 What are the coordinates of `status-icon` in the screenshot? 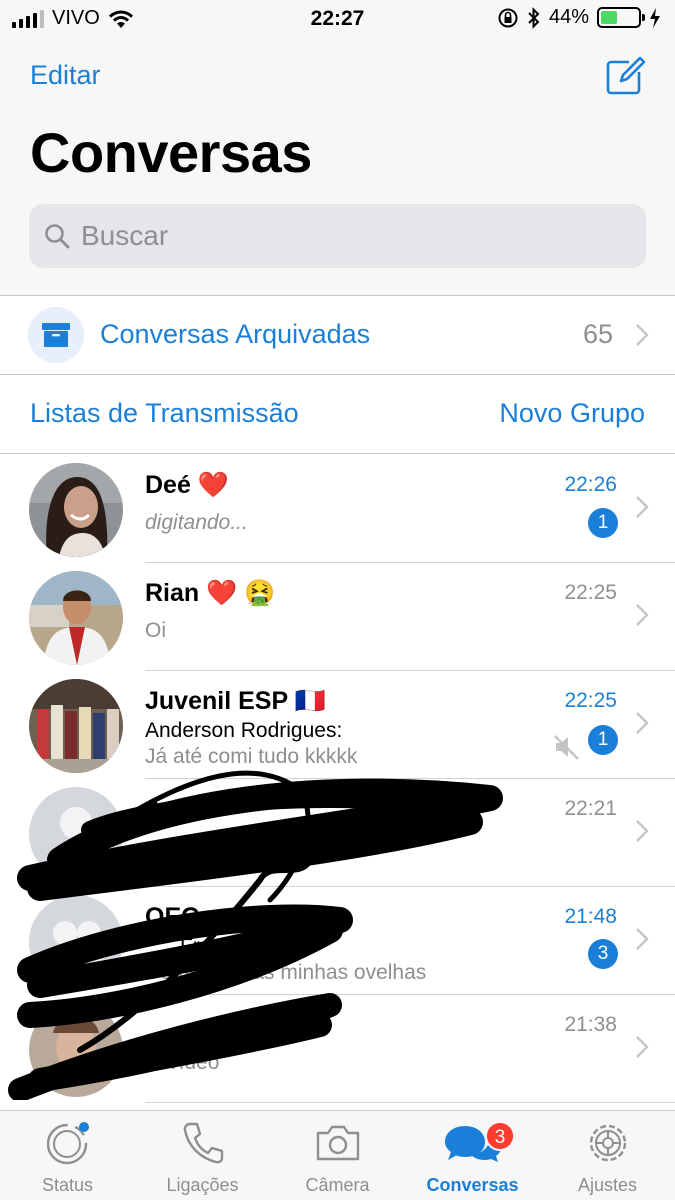 It's located at (67, 1143).